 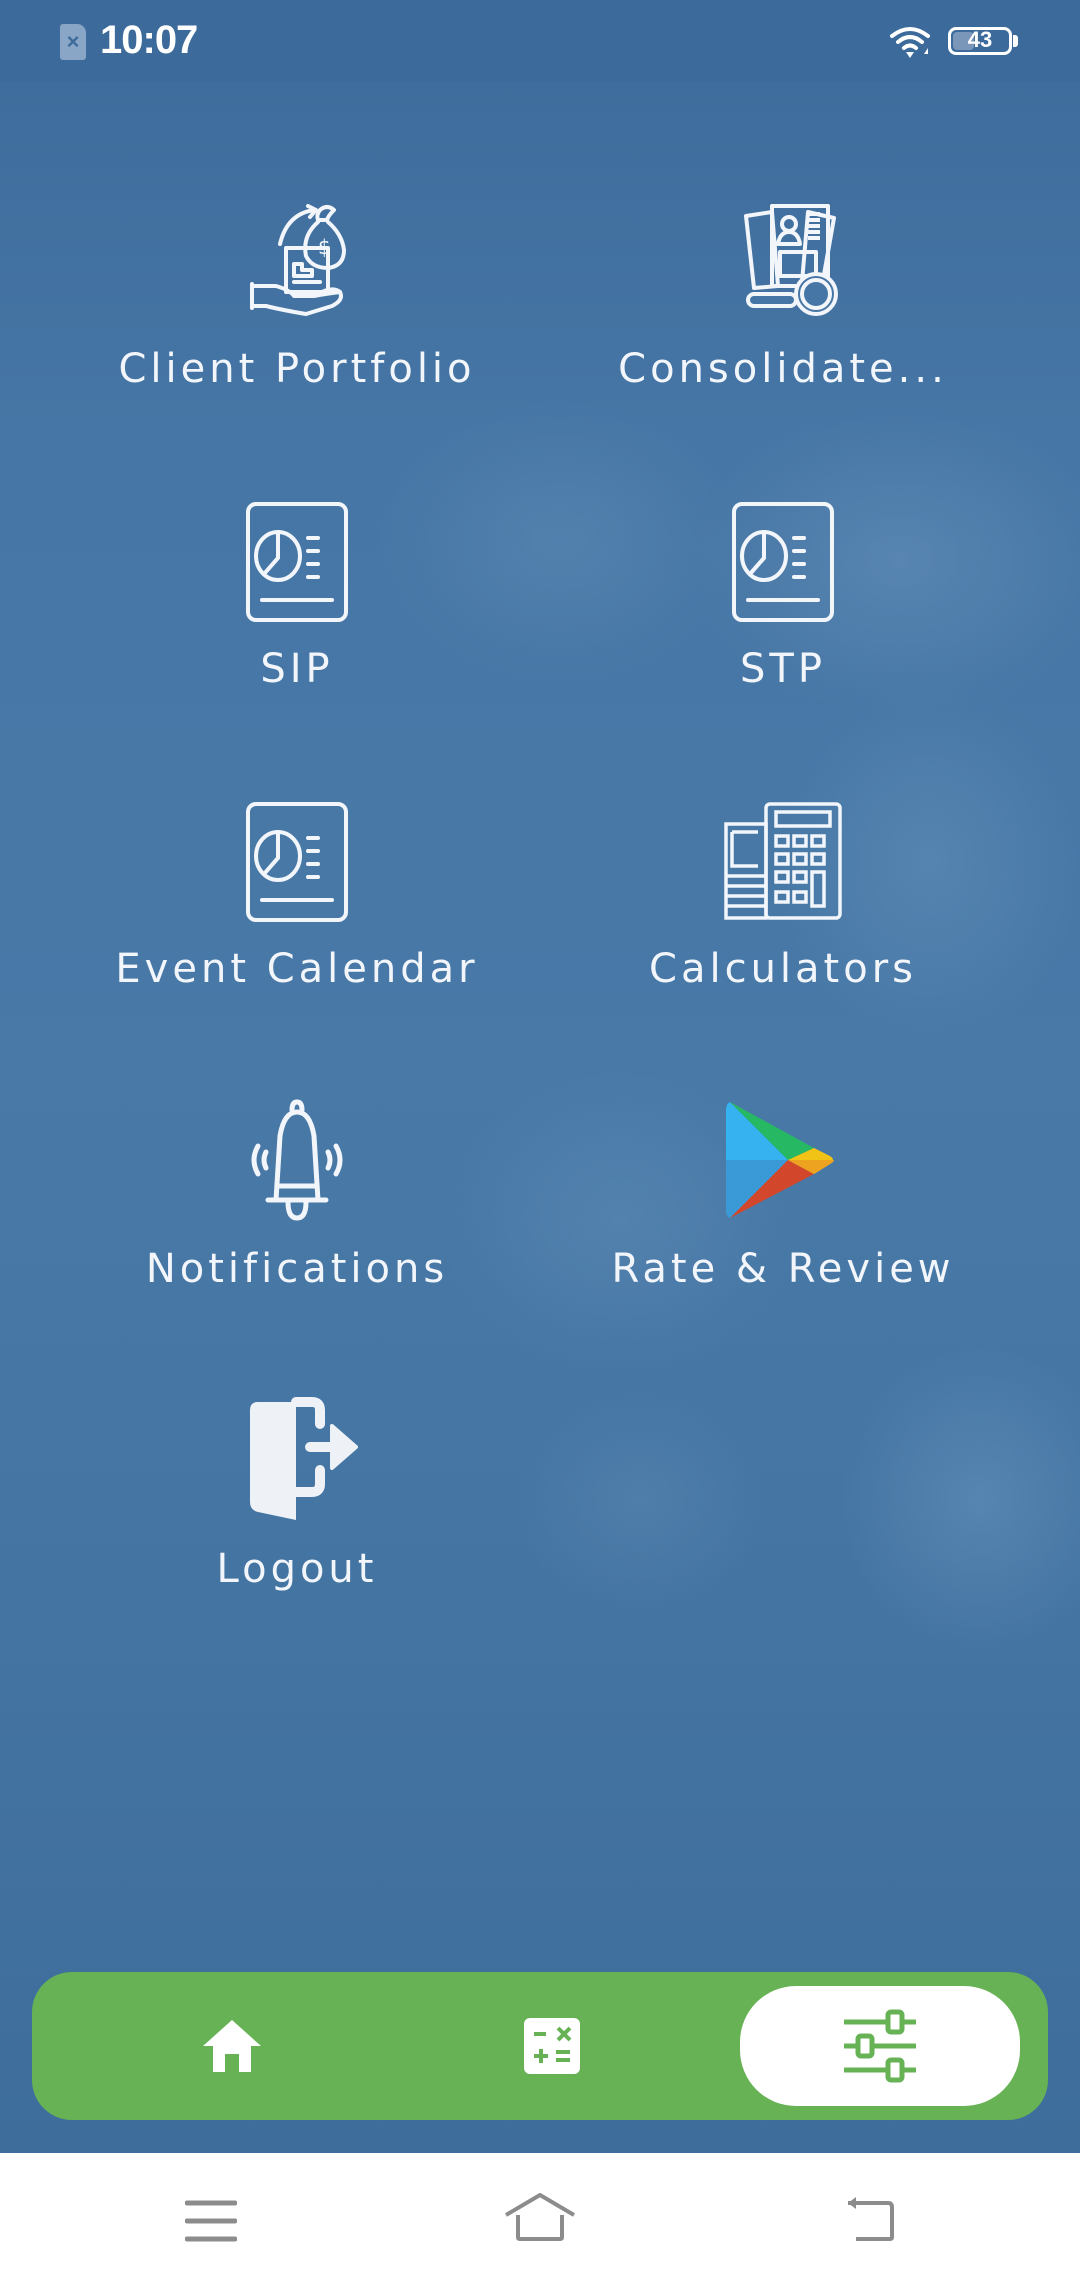 I want to click on nav-calculator-button, so click(x=552, y=2046).